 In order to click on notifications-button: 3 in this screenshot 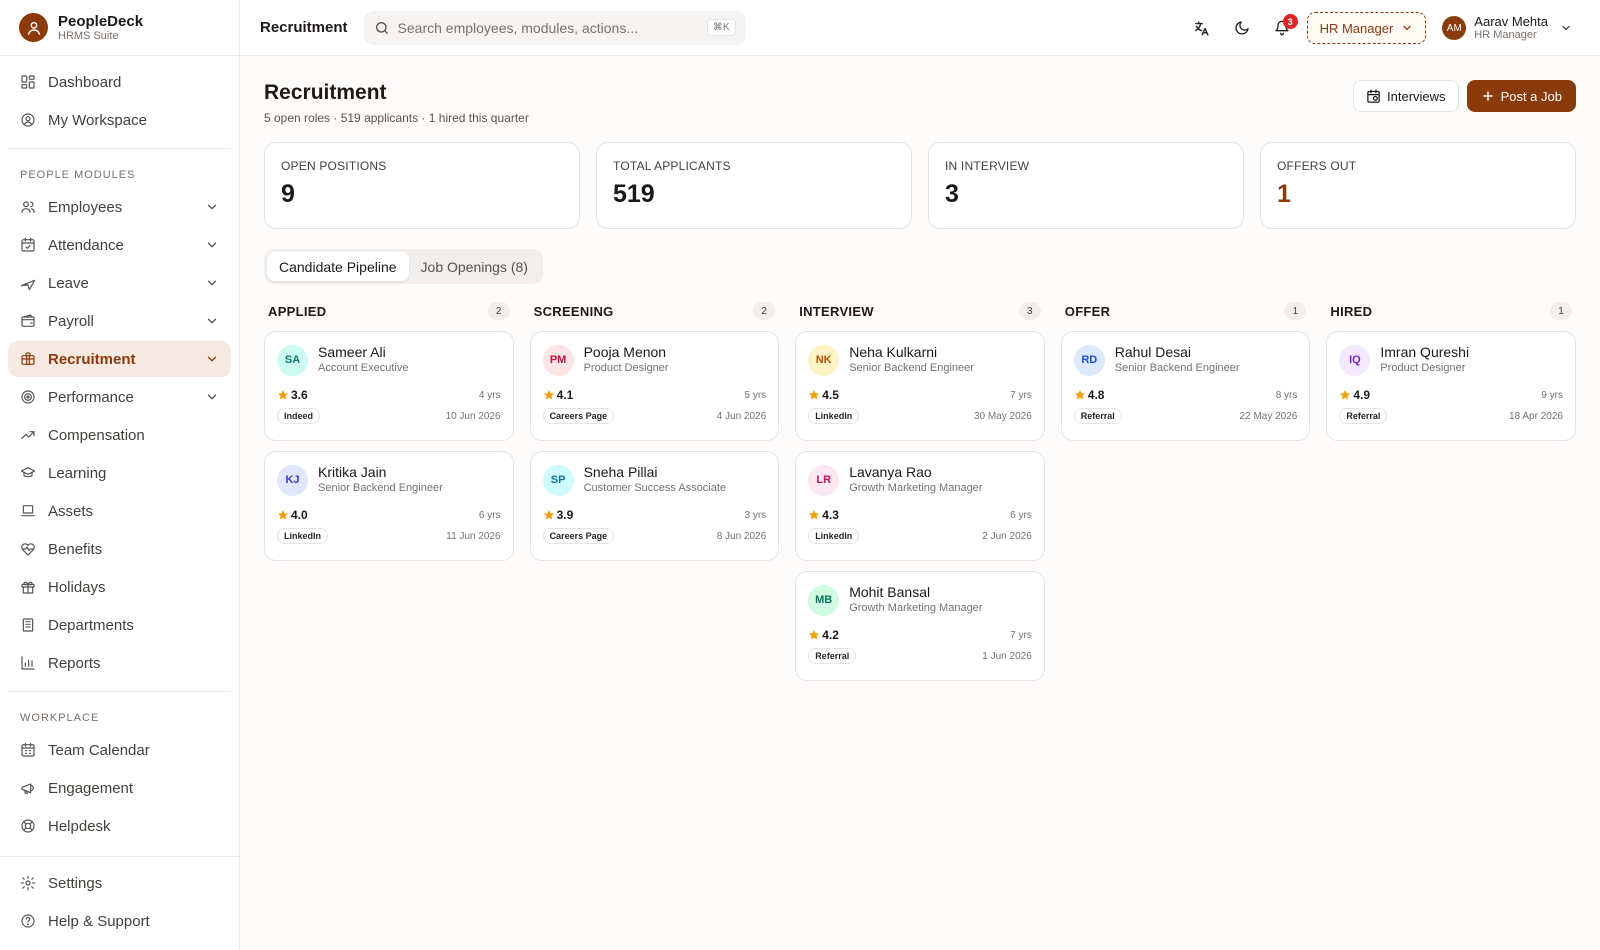, I will do `click(1282, 28)`.